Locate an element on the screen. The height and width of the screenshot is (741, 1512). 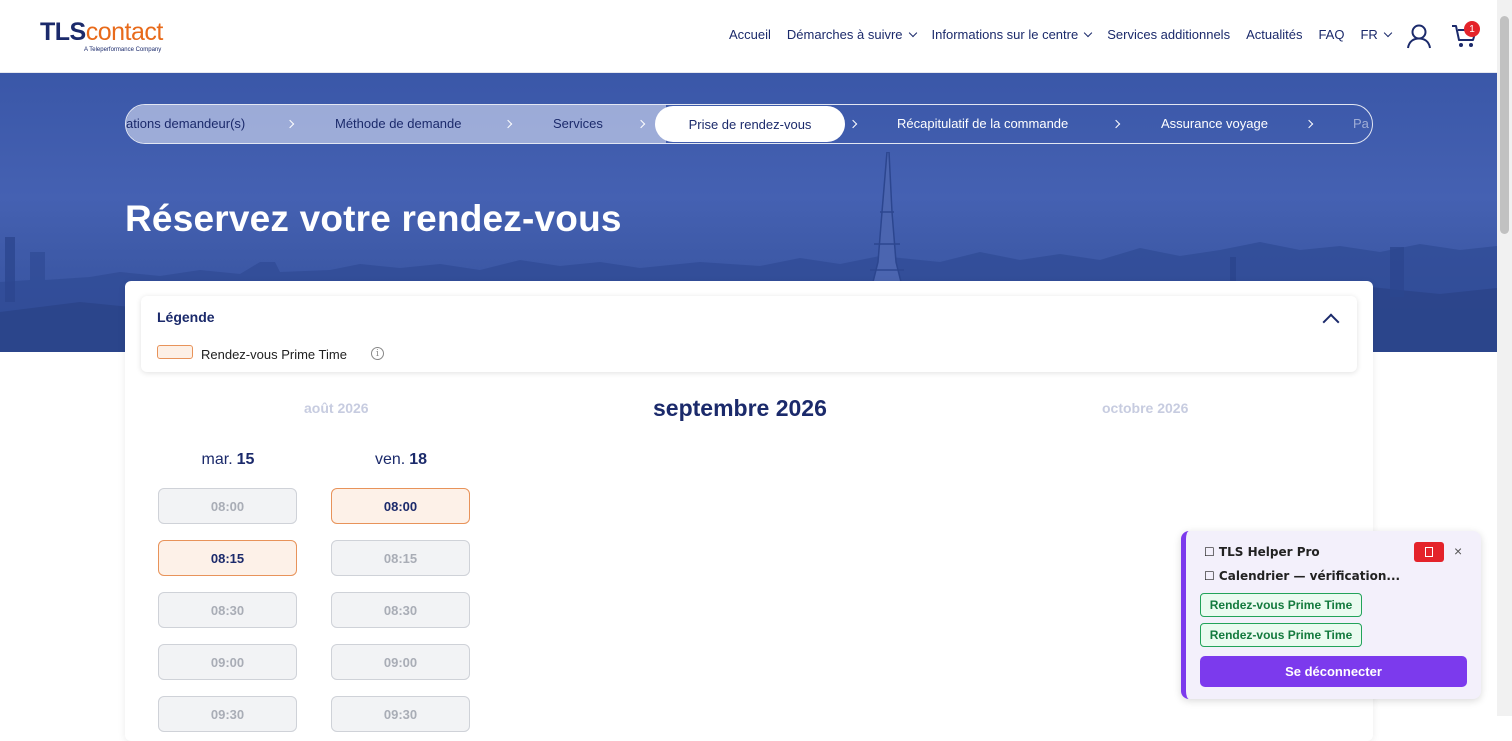
user-account-icon is located at coordinates (1419, 36).